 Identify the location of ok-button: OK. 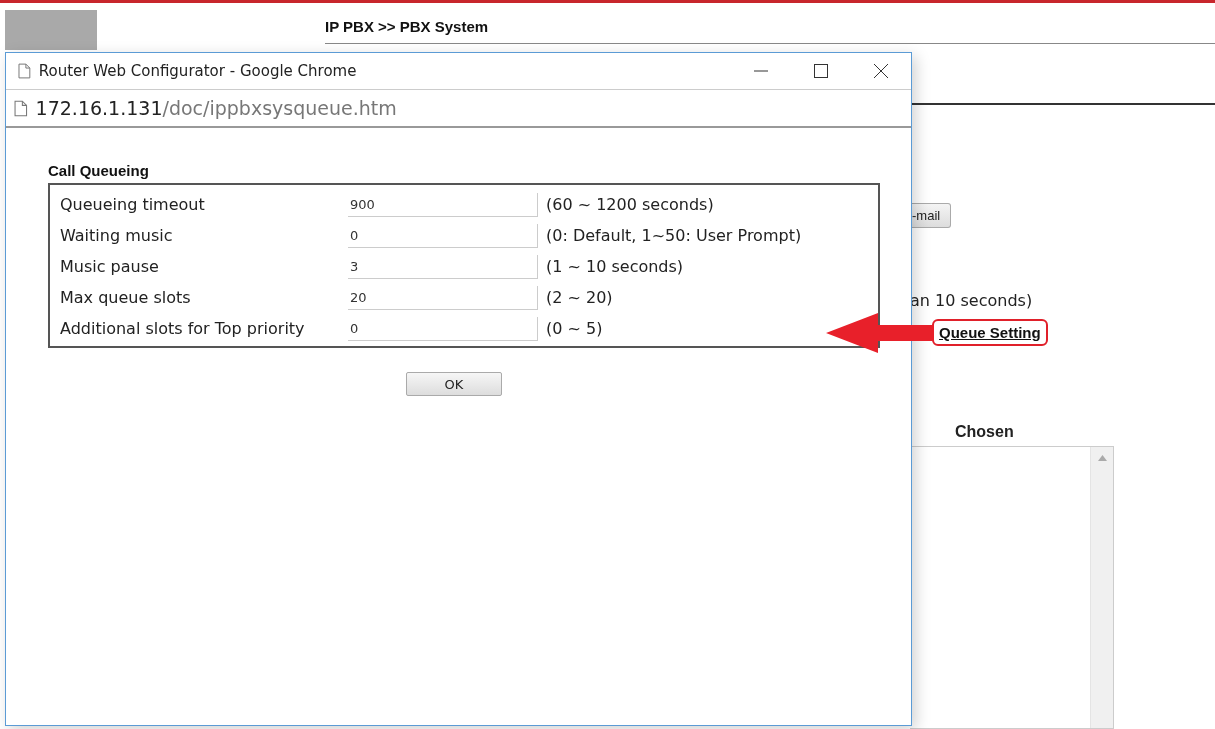
(454, 384).